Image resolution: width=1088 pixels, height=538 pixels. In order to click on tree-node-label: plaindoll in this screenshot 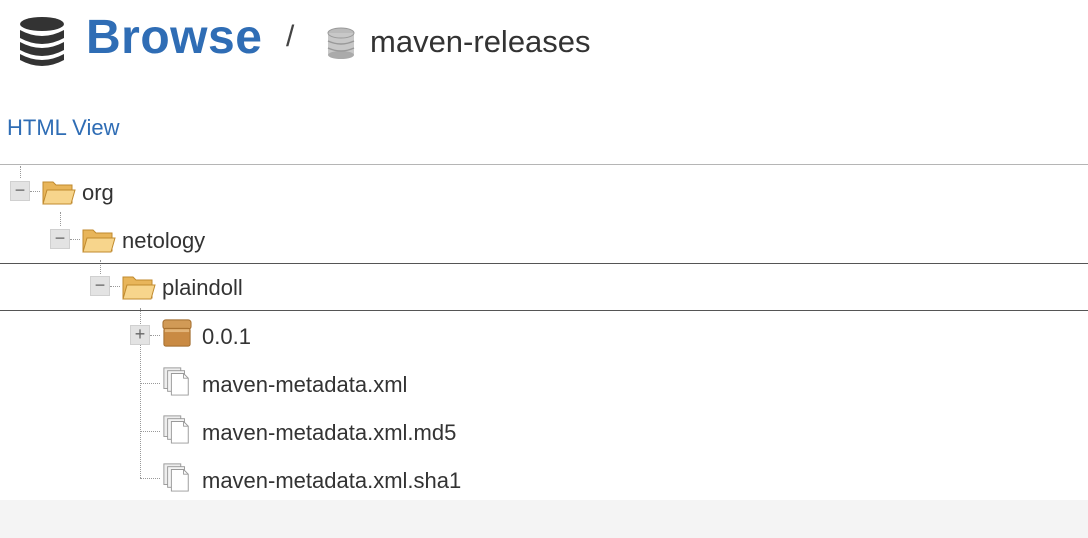, I will do `click(202, 287)`.